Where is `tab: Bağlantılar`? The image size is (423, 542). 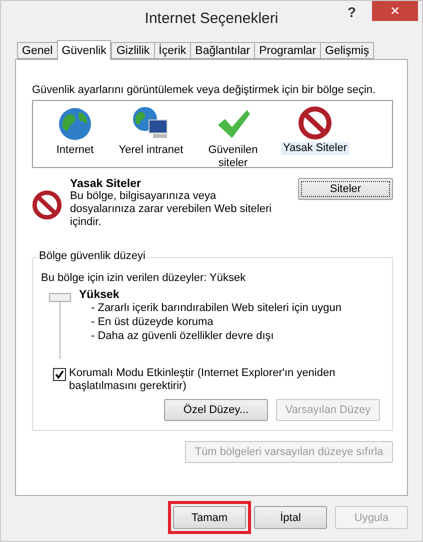 tab: Bağlantılar is located at coordinates (223, 50).